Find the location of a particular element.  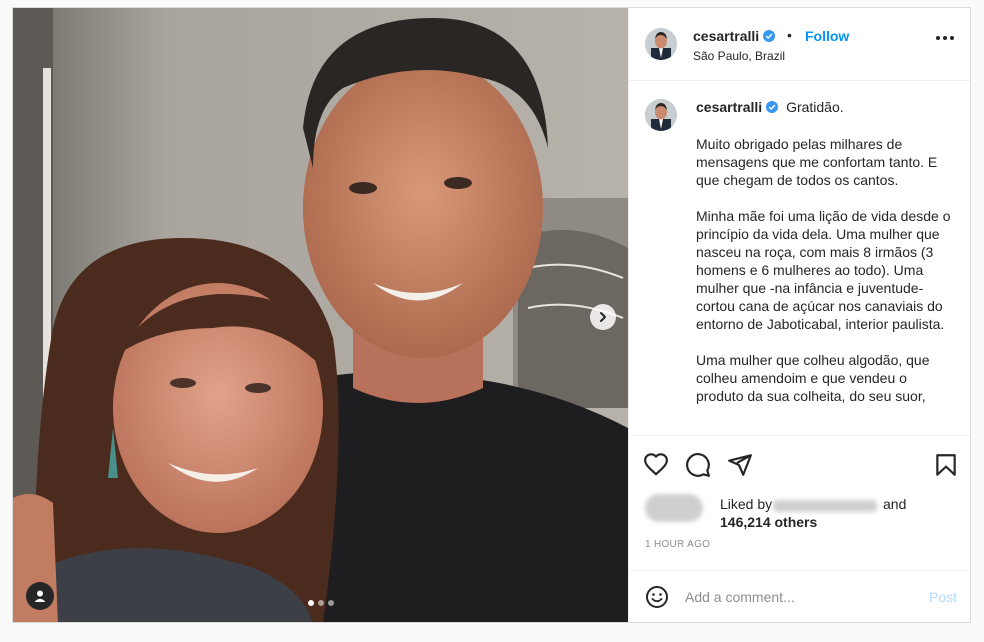

comment-input is located at coordinates (800, 597).